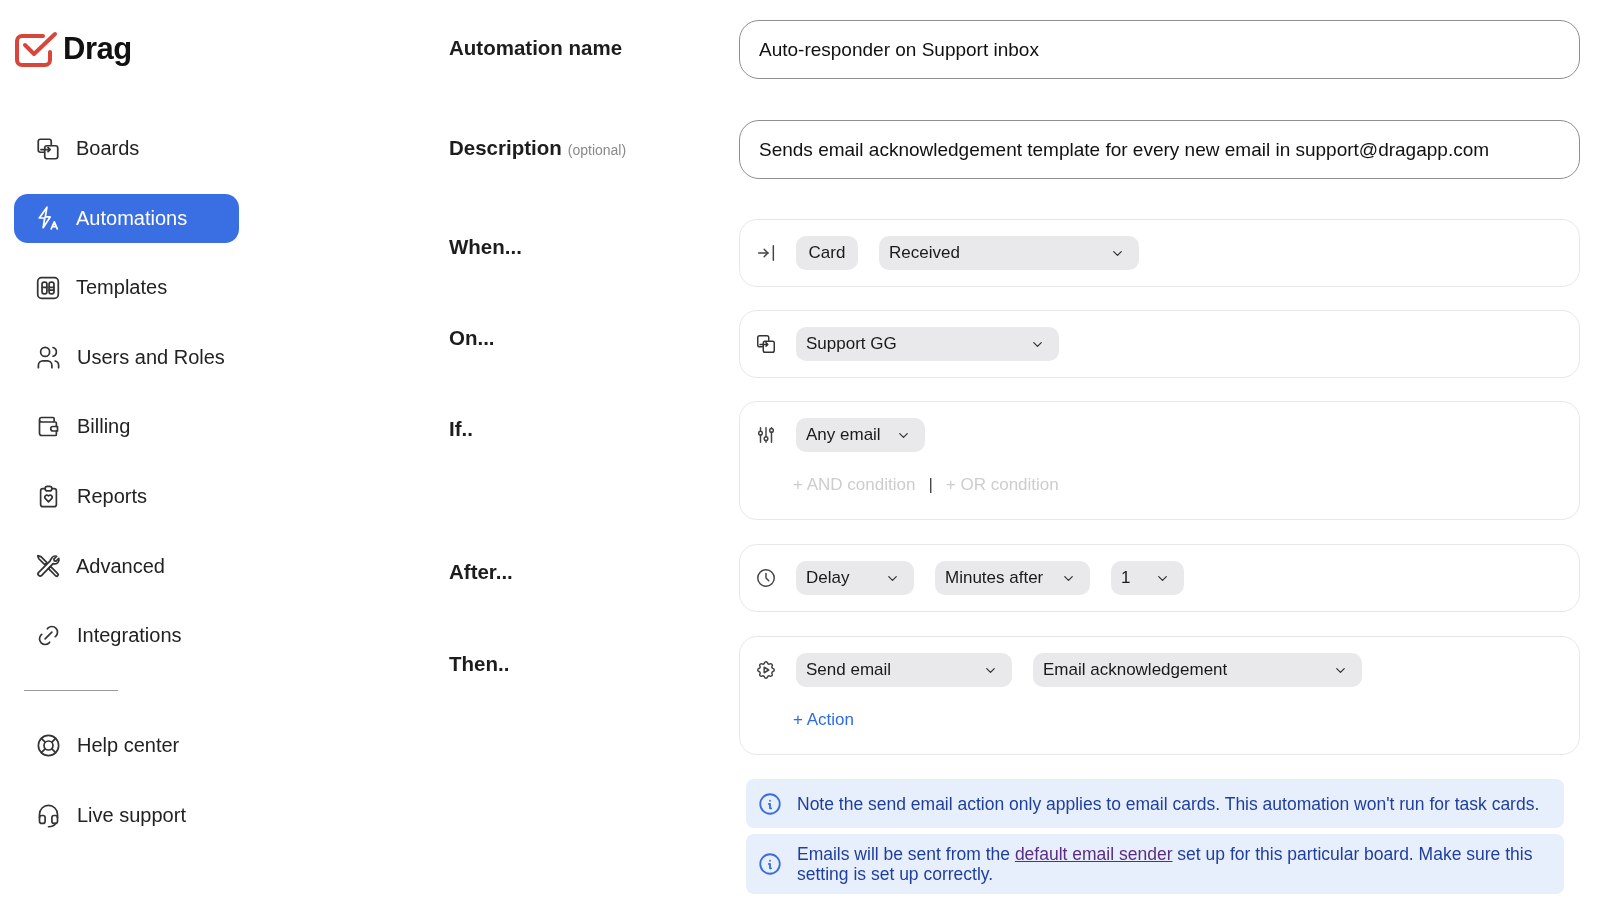  What do you see at coordinates (766, 578) in the screenshot?
I see `clock-icon` at bounding box center [766, 578].